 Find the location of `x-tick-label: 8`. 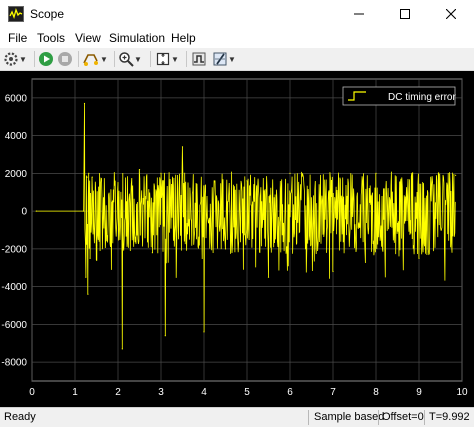

x-tick-label: 8 is located at coordinates (376, 392).